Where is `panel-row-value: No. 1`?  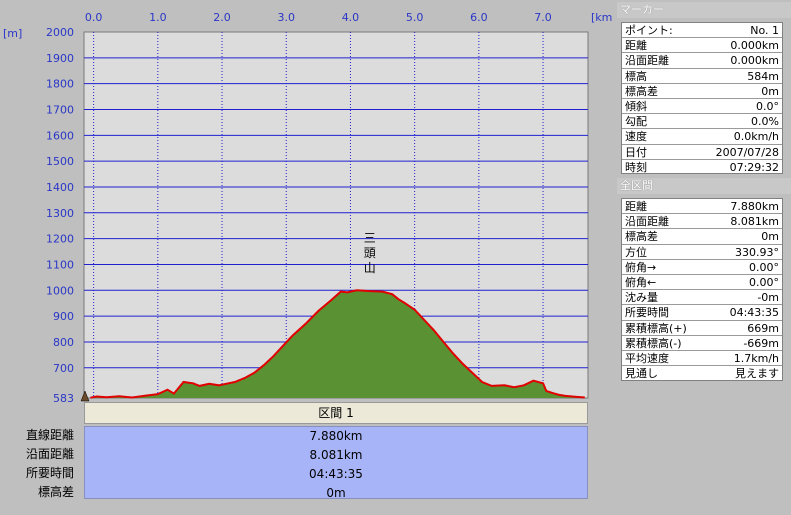
panel-row-value: No. 1 is located at coordinates (764, 30).